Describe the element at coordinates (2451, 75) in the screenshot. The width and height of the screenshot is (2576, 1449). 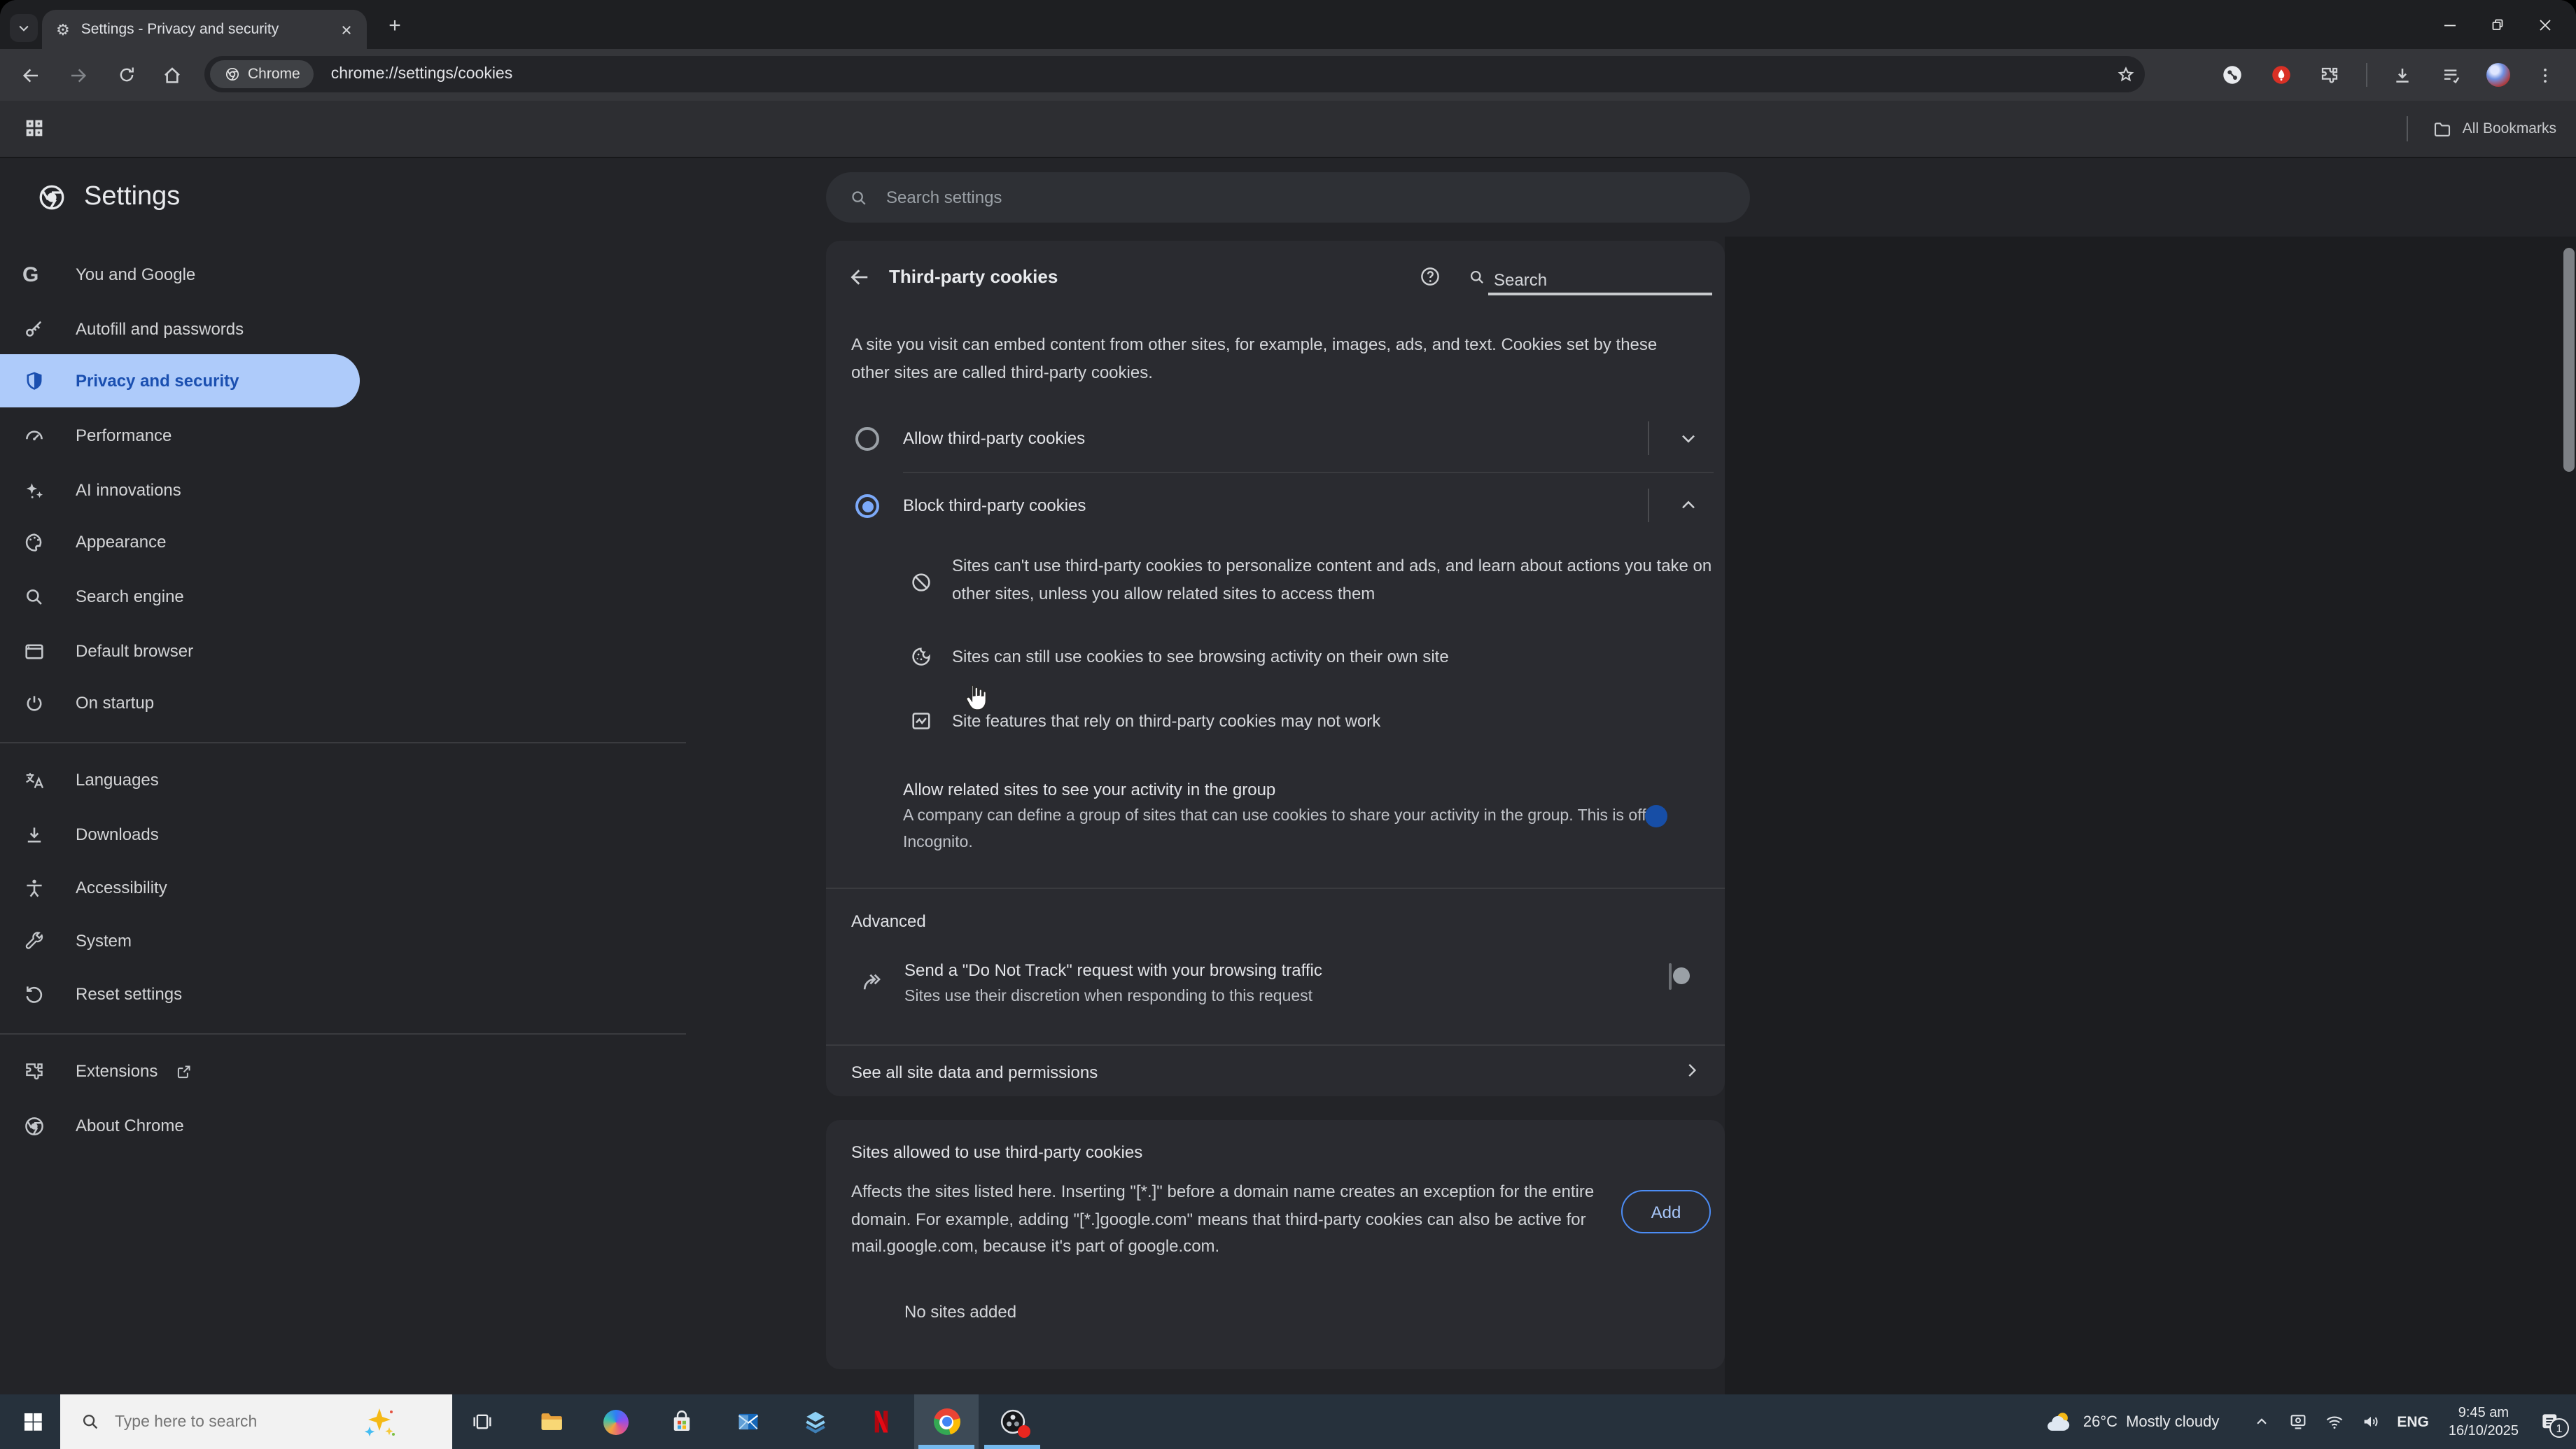
I see `reading-list-icon` at that location.